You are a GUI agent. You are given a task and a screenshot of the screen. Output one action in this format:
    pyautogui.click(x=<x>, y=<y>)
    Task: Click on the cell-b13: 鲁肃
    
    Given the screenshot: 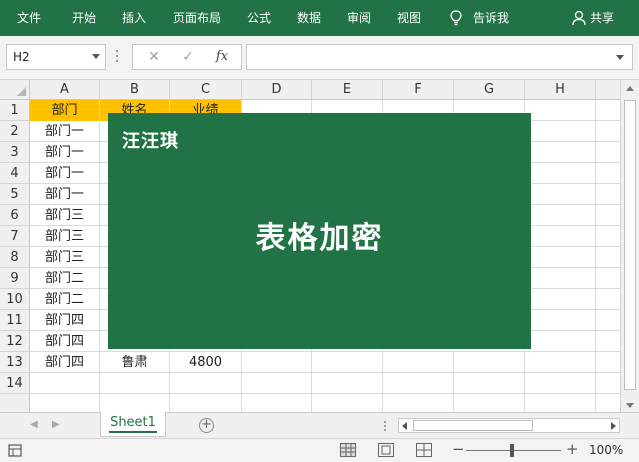 What is the action you would take?
    pyautogui.click(x=134, y=362)
    